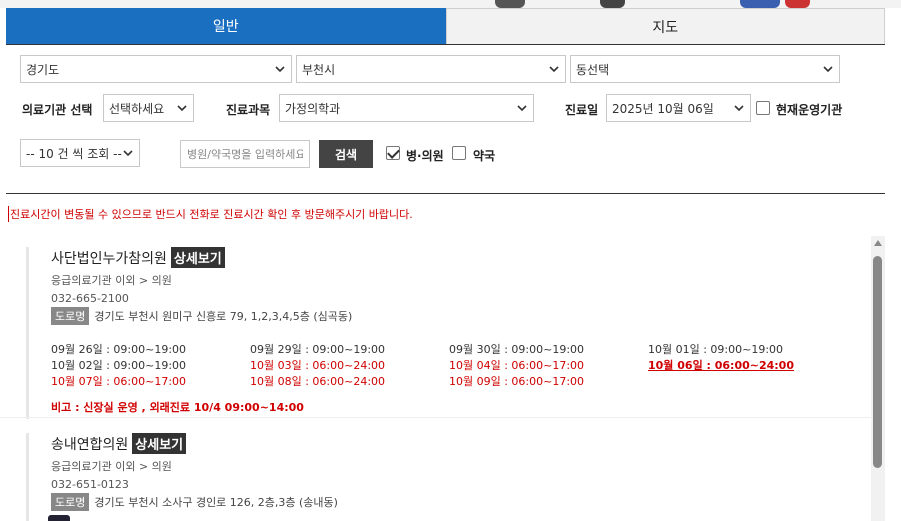  Describe the element at coordinates (705, 69) in the screenshot. I see `dong-select: 동선택` at that location.